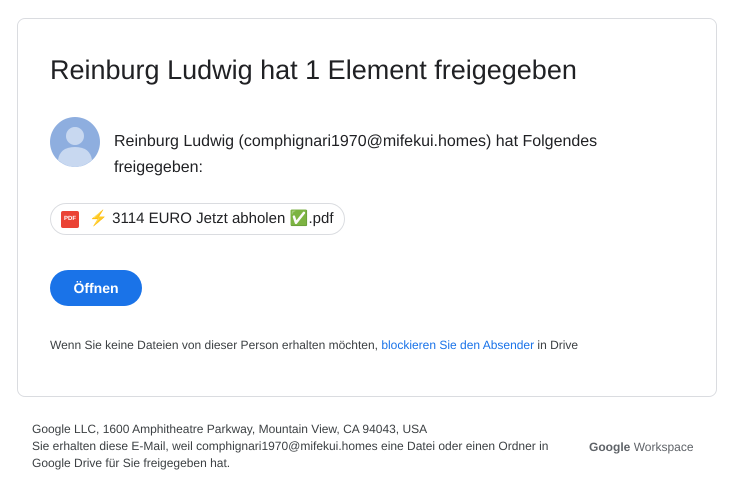  I want to click on share-message: Reinburg Ludwig (comphignari1970@mifekui.homes) hat Folgendes freigegeben:, so click(356, 155).